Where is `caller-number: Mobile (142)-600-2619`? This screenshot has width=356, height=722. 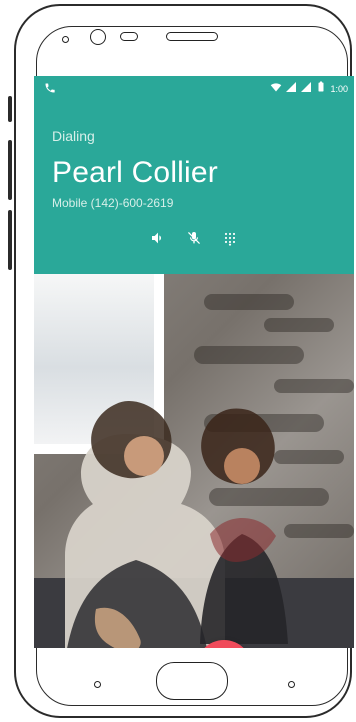 caller-number: Mobile (142)-600-2619 is located at coordinates (113, 203).